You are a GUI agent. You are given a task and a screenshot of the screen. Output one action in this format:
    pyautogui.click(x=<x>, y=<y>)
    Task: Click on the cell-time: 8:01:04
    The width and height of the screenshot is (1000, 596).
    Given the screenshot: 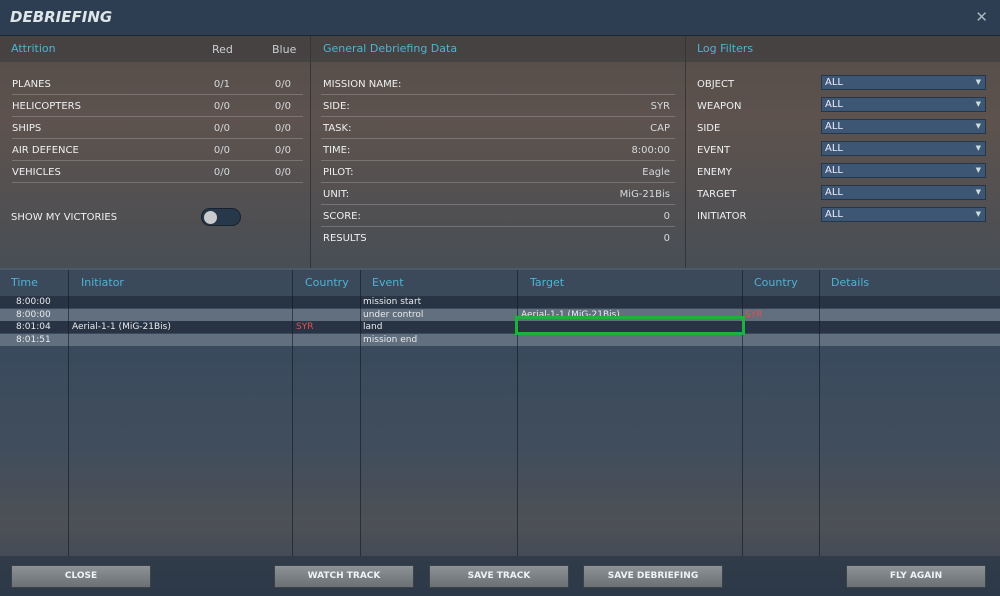 What is the action you would take?
    pyautogui.click(x=33, y=327)
    